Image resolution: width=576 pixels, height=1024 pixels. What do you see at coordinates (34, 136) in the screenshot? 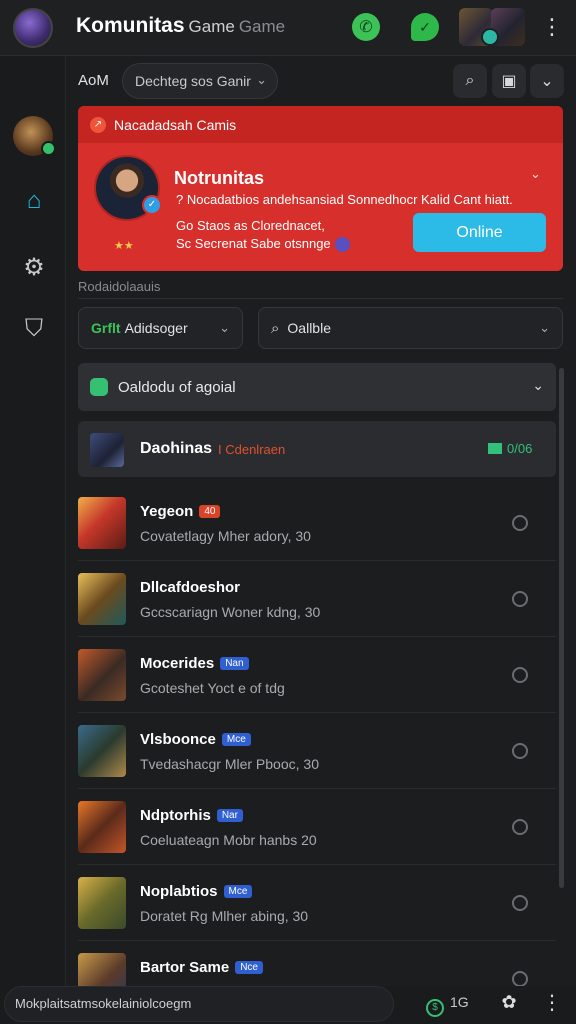
I see `rail-profile-avatar` at bounding box center [34, 136].